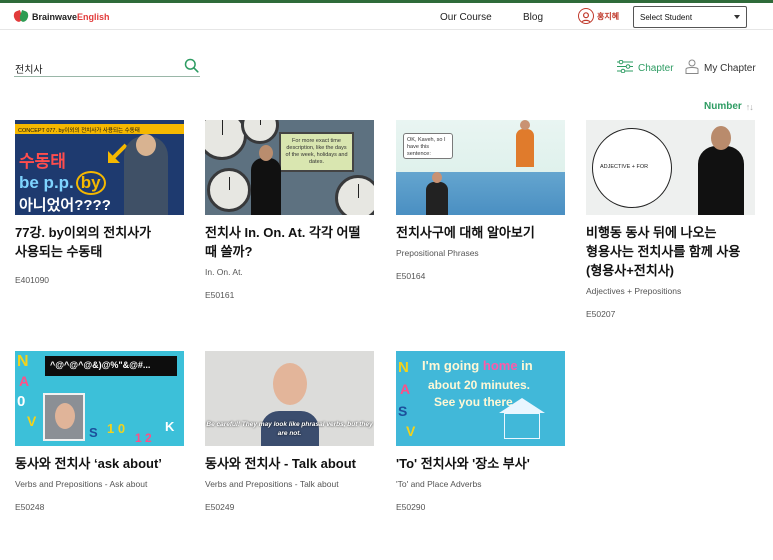 Image resolution: width=773 pixels, height=560 pixels. Describe the element at coordinates (692, 68) in the screenshot. I see `user-lock-icon` at that location.